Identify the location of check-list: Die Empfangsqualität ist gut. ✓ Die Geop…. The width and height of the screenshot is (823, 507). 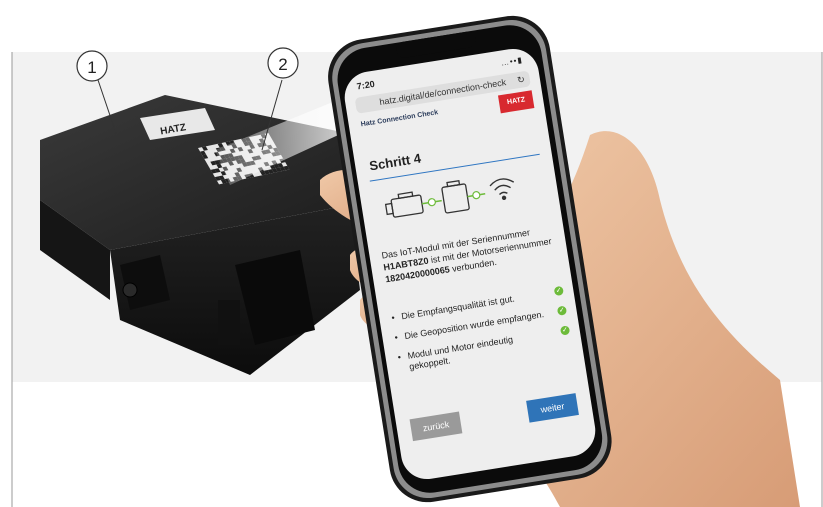
(482, 334).